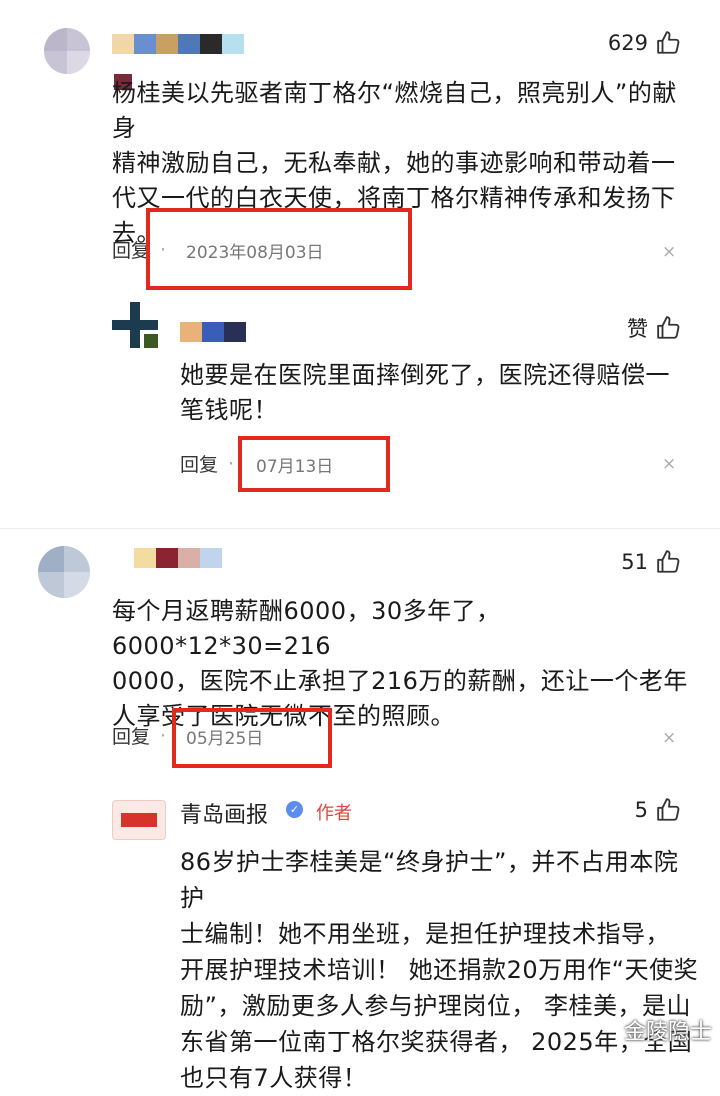  Describe the element at coordinates (627, 43) in the screenshot. I see `like-count-value: 629` at that location.